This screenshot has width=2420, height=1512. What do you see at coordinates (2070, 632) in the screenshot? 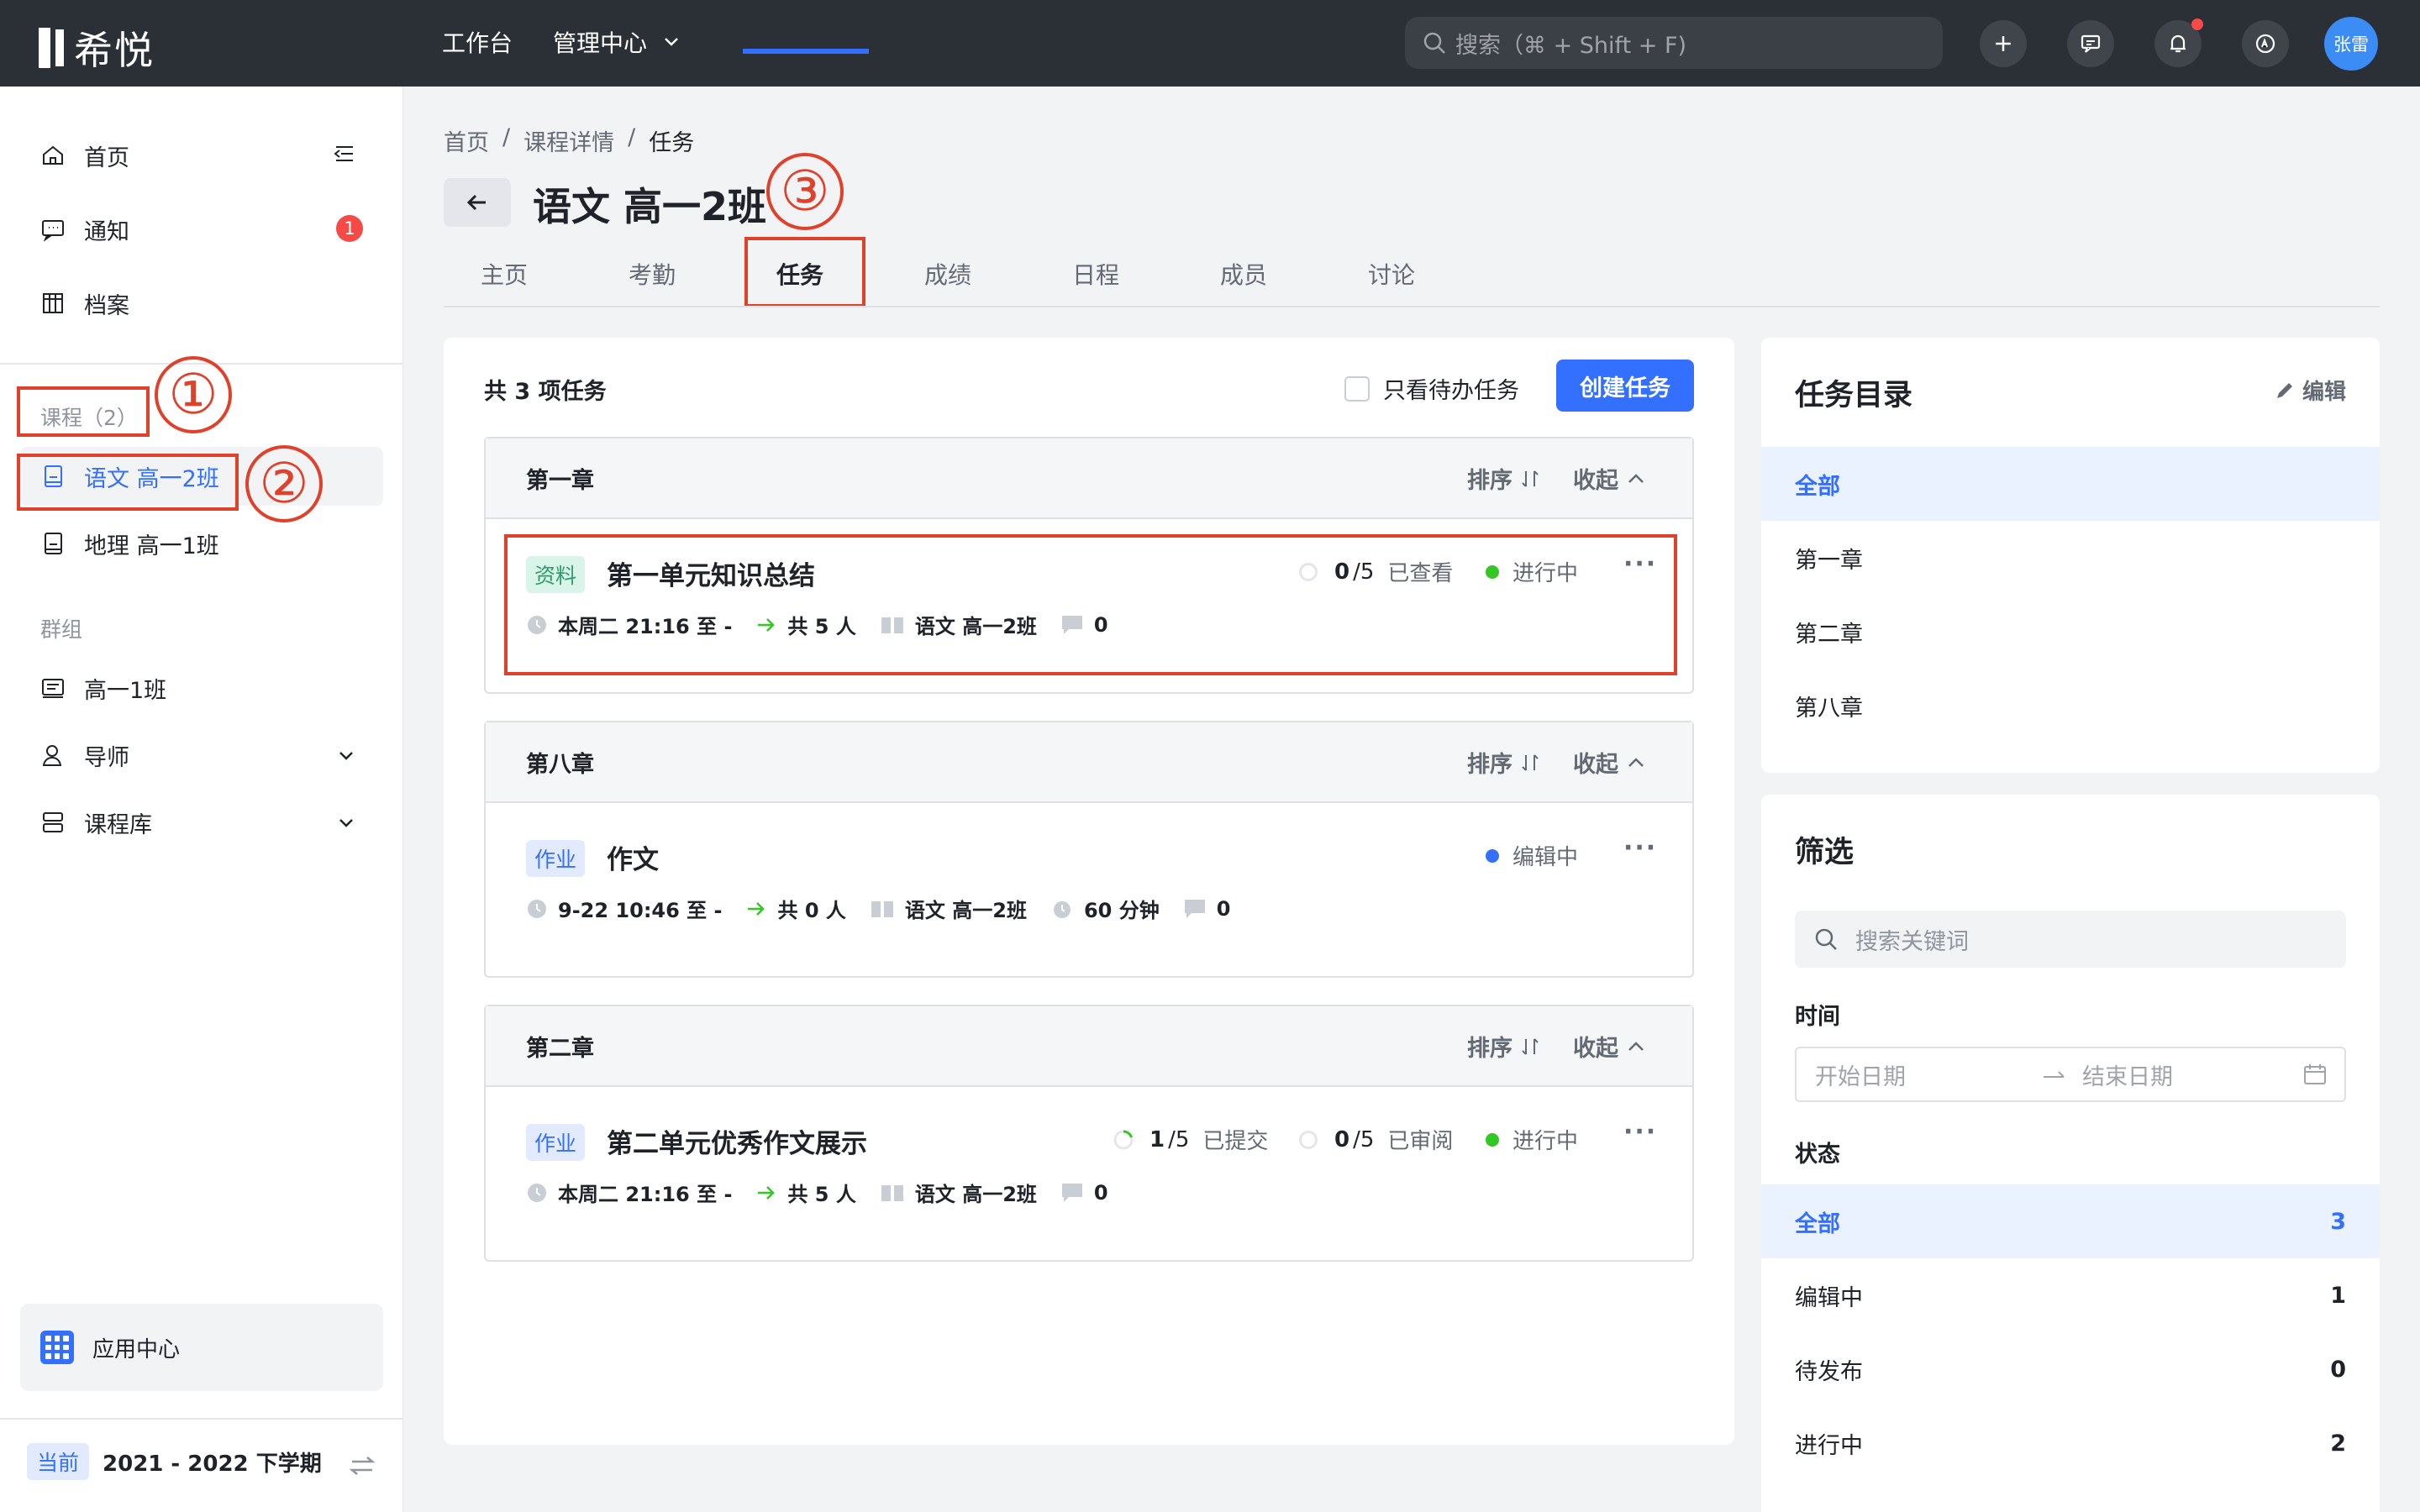
I see `directory-item-chapter-2: 第二章` at bounding box center [2070, 632].